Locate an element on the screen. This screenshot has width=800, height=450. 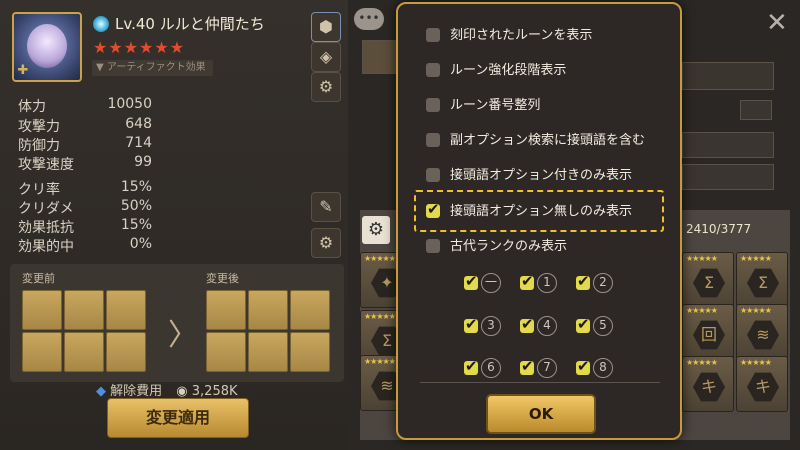
rank-filter: 5 is located at coordinates (594, 325).